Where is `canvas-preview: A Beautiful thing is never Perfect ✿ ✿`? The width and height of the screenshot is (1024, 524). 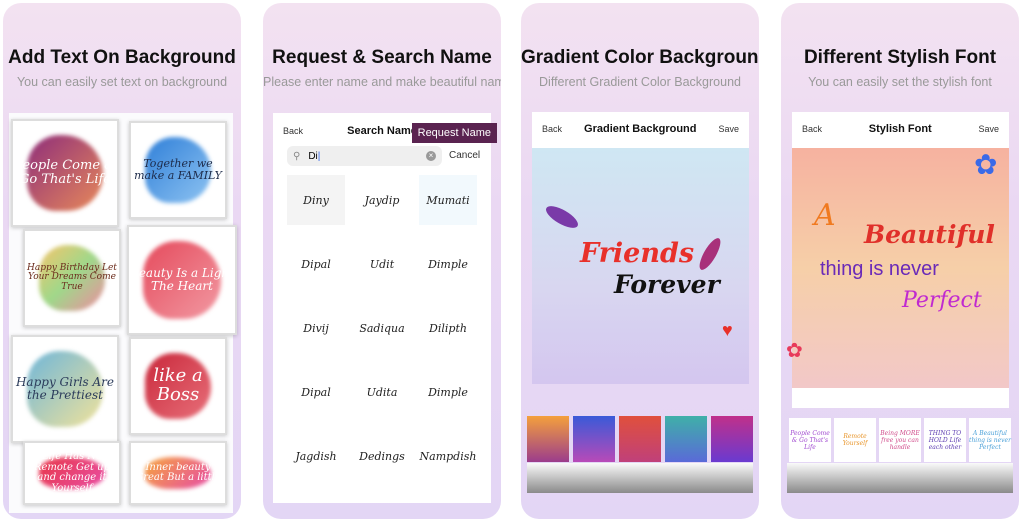
canvas-preview: A Beautiful thing is never Perfect ✿ ✿ is located at coordinates (897, 268).